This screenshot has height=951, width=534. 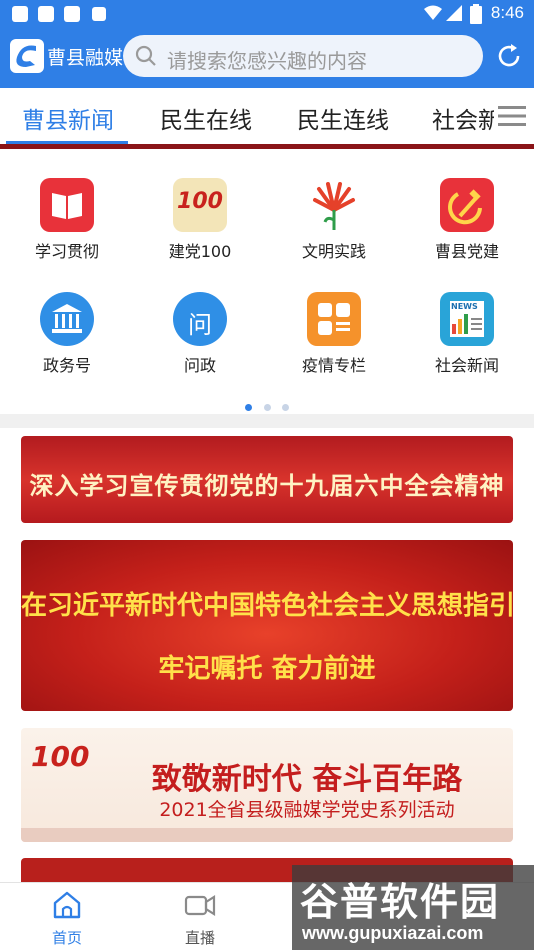 I want to click on wifi-icon, so click(x=433, y=12).